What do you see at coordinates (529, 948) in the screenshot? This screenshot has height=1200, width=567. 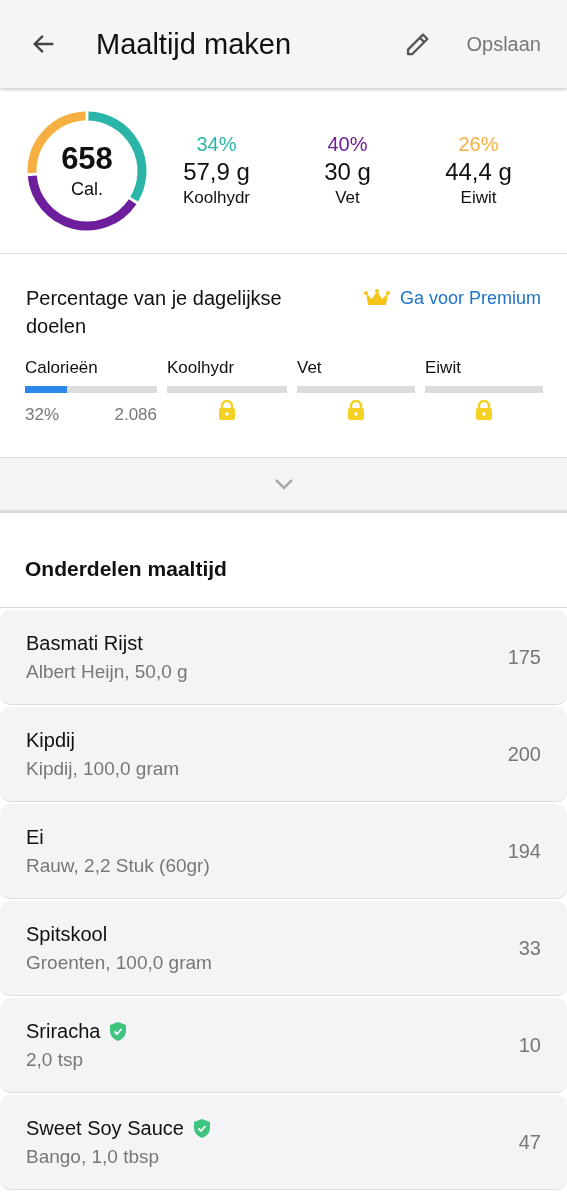 I see `item-calories: 33` at bounding box center [529, 948].